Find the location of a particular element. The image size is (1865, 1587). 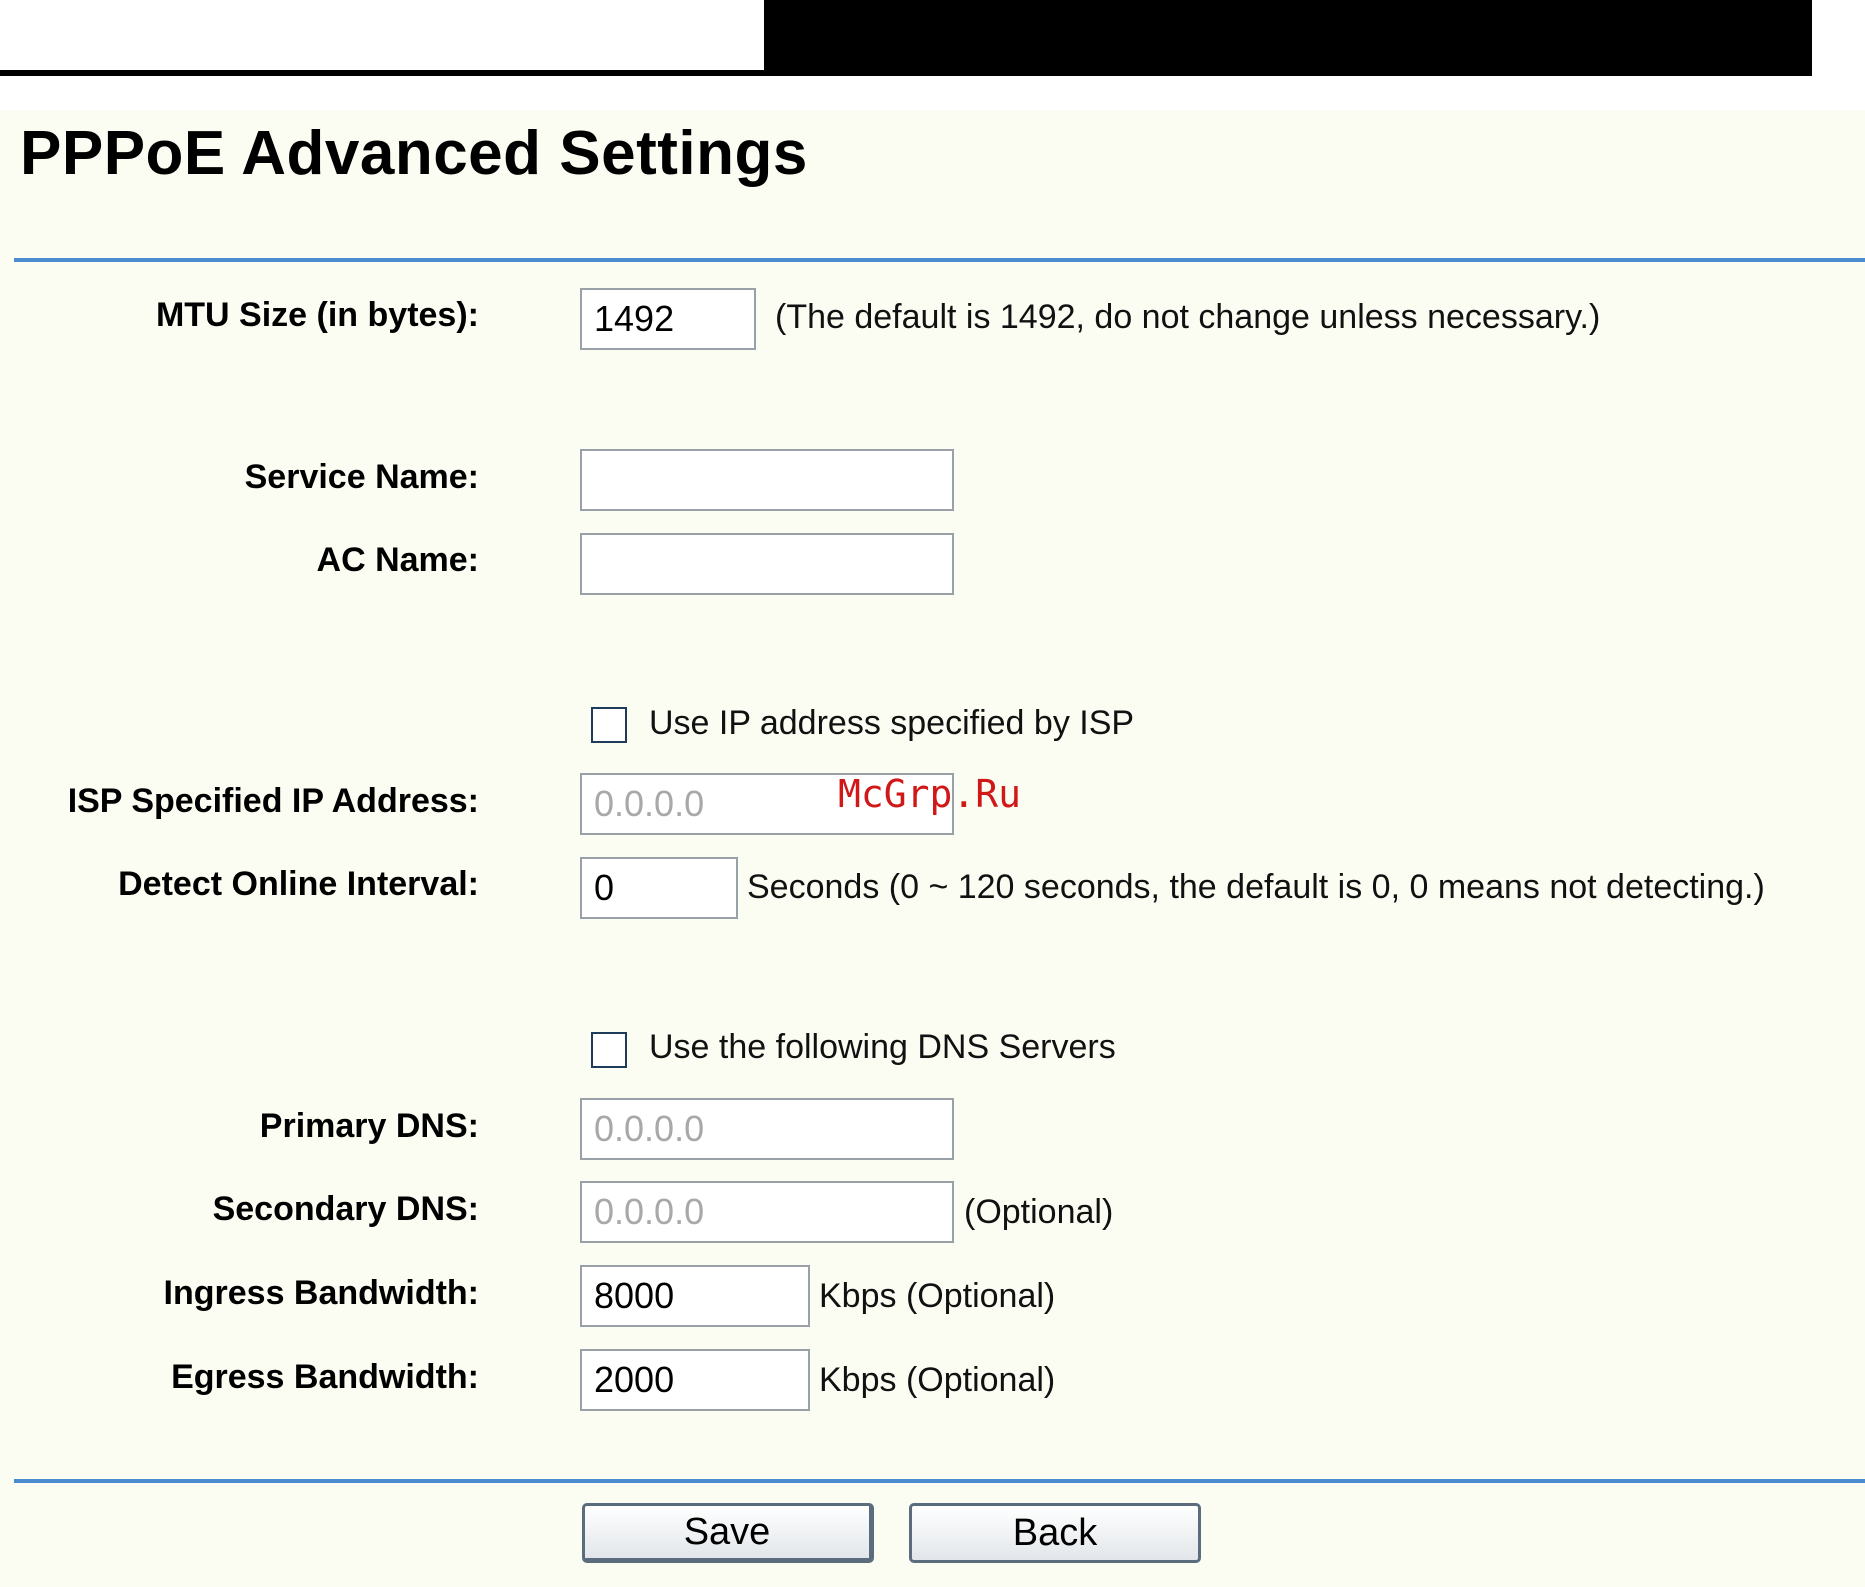

ac-name-label: AC Name: is located at coordinates (397, 560).